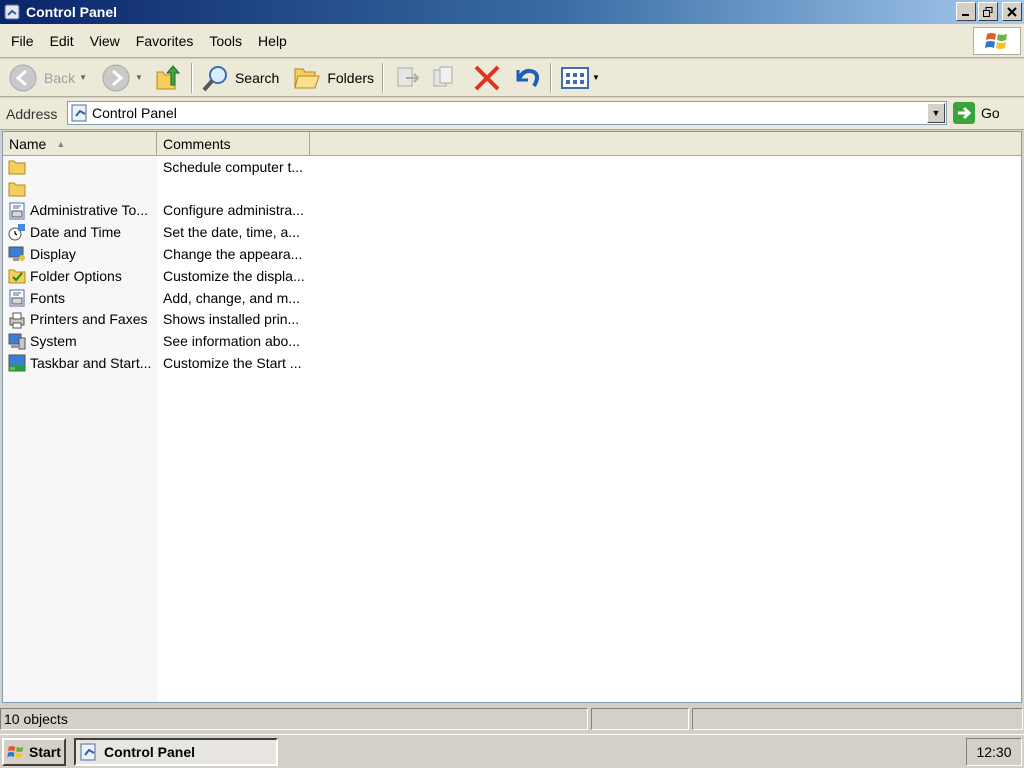  What do you see at coordinates (966, 11) in the screenshot?
I see `minimize-button` at bounding box center [966, 11].